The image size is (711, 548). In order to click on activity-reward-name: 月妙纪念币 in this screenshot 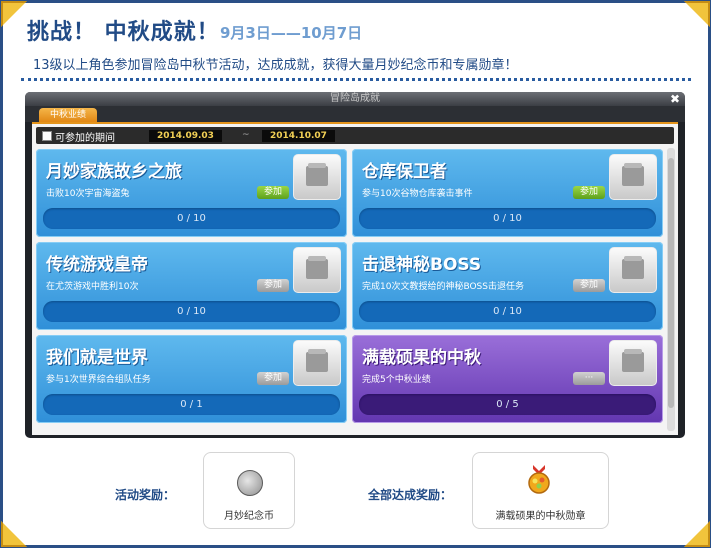, I will do `click(249, 516)`.